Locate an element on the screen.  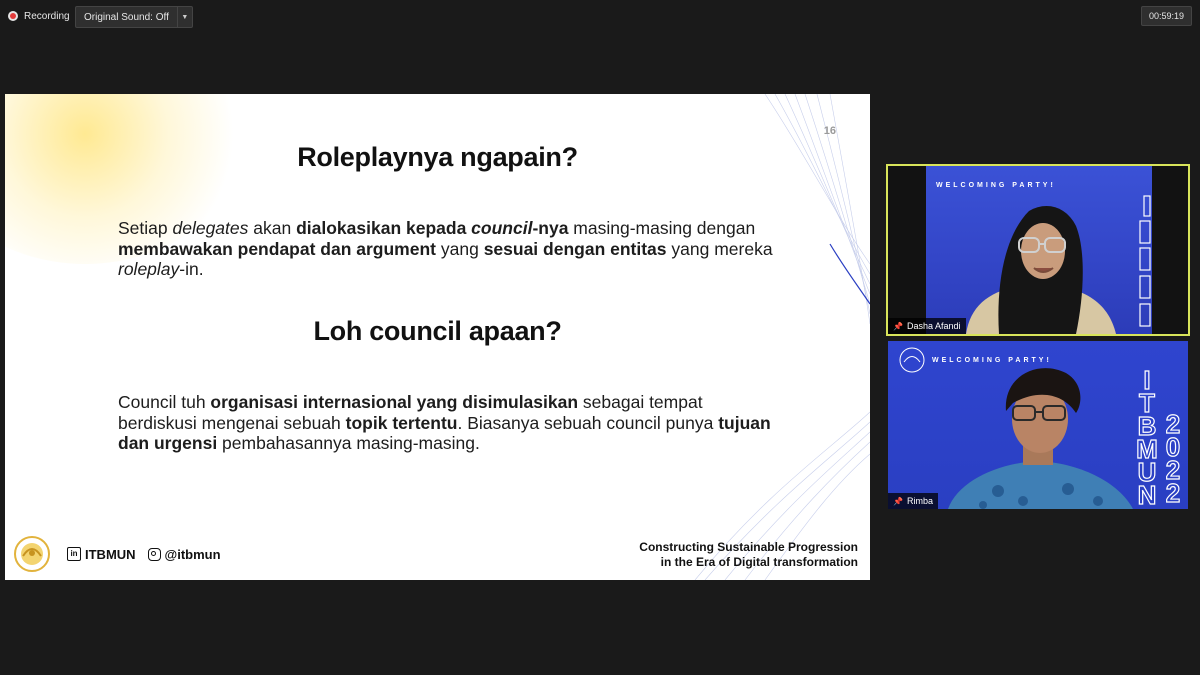
recording-indicator: Recording is located at coordinates (39, 16).